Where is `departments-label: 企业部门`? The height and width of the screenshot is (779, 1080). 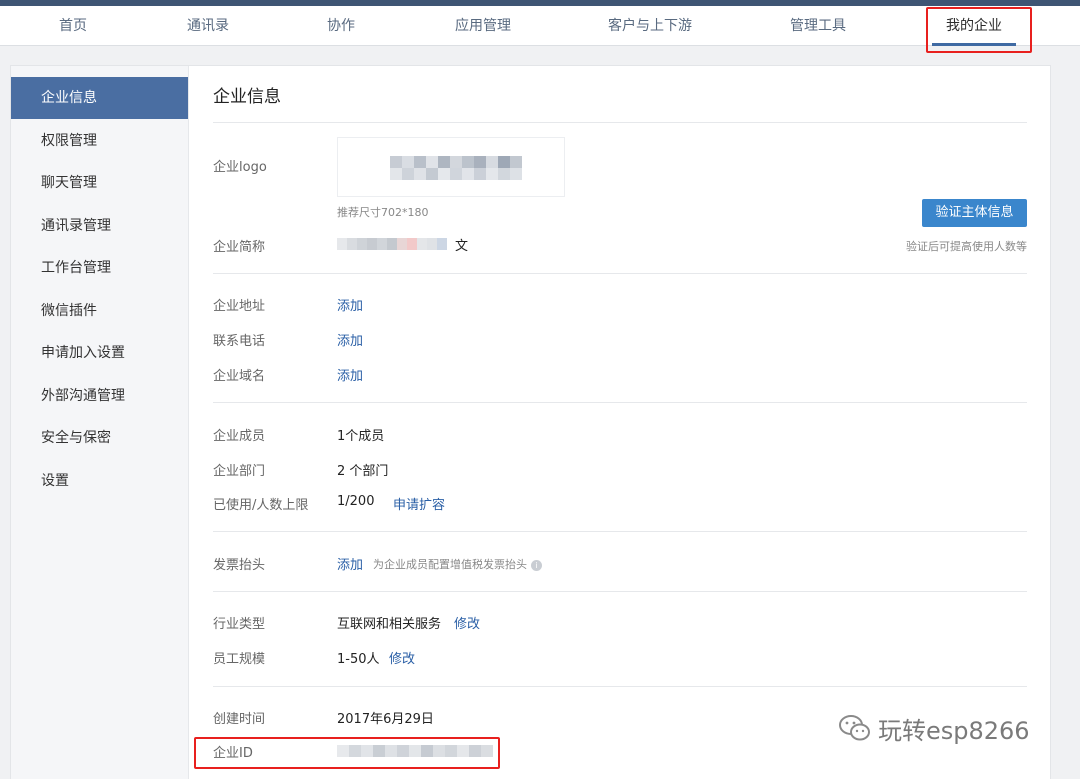
departments-label: 企业部门 is located at coordinates (239, 471).